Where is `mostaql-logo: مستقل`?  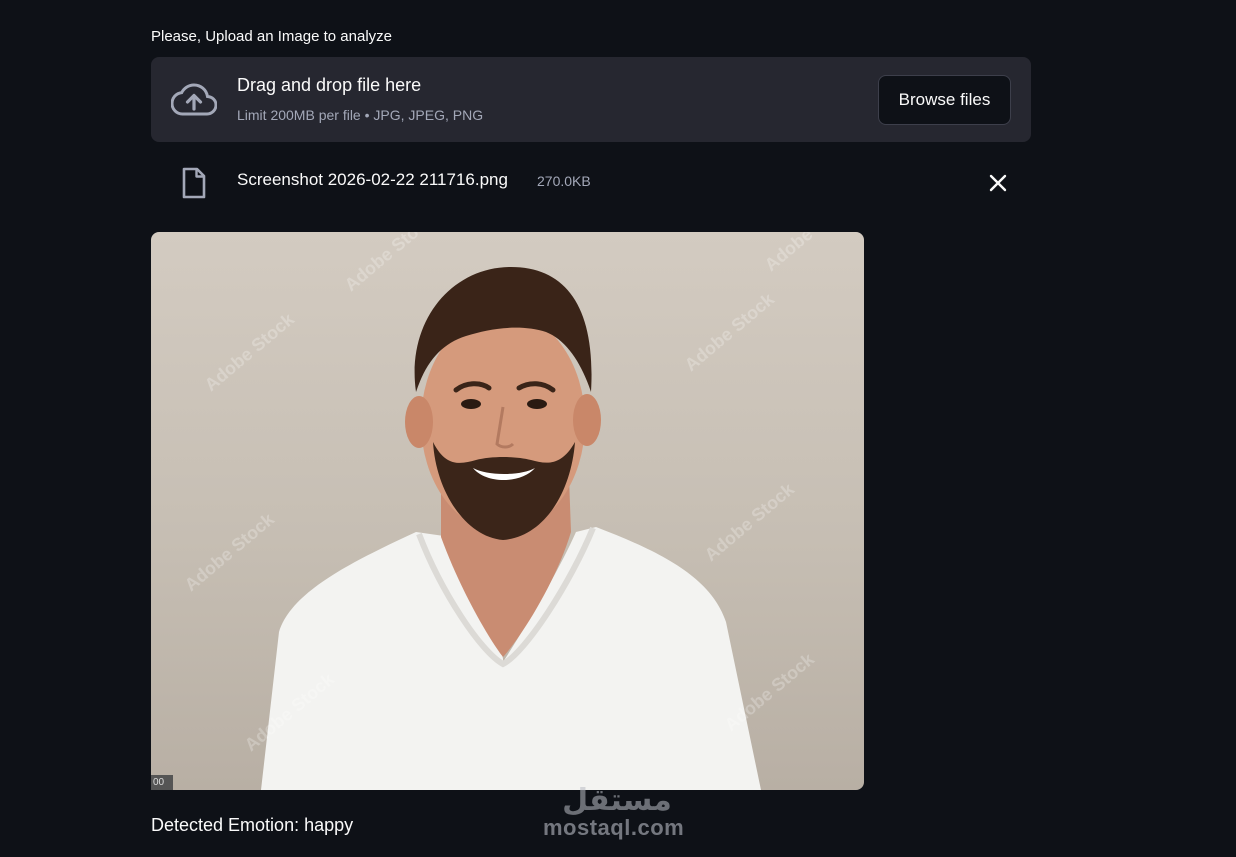
mostaql-logo: مستقل is located at coordinates (617, 800).